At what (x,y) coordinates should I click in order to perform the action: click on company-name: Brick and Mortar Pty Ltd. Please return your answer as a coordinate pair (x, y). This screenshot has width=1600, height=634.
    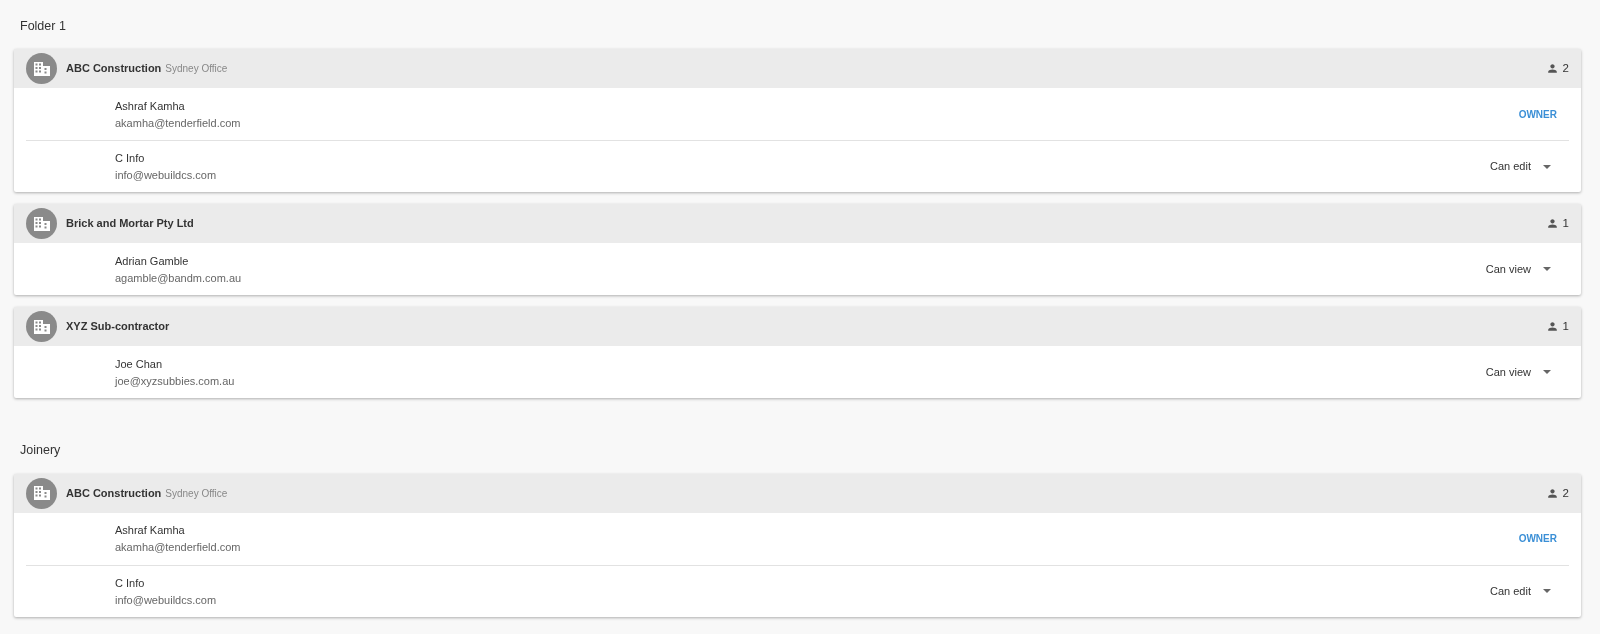
    Looking at the image, I should click on (130, 224).